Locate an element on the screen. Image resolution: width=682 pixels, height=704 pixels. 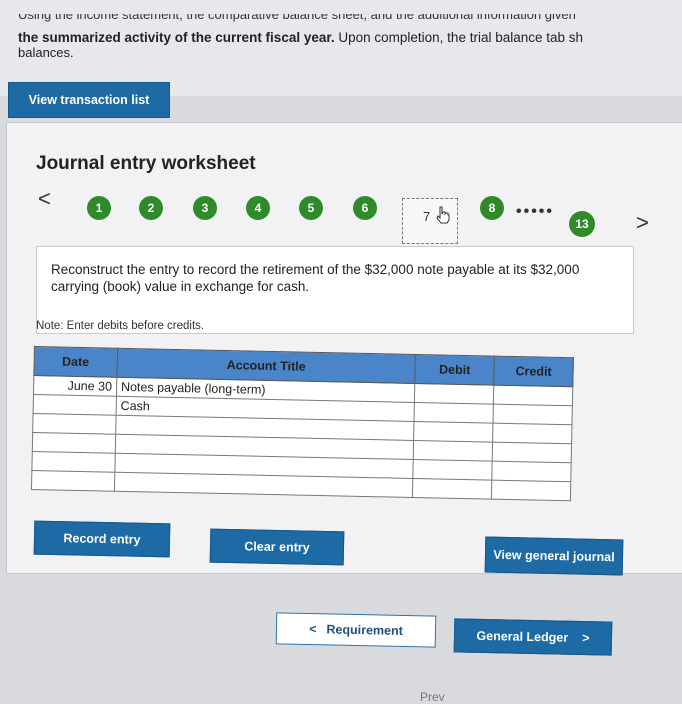
credit-header: Credit is located at coordinates (533, 371).